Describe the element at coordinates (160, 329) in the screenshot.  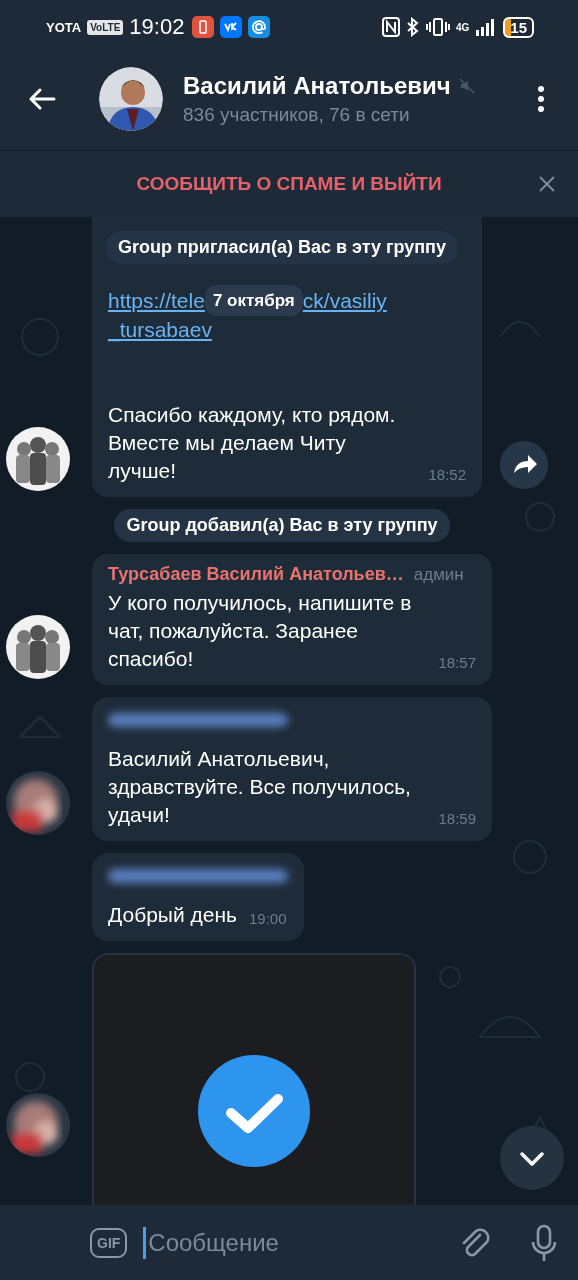
I see `link: _tursabaev` at that location.